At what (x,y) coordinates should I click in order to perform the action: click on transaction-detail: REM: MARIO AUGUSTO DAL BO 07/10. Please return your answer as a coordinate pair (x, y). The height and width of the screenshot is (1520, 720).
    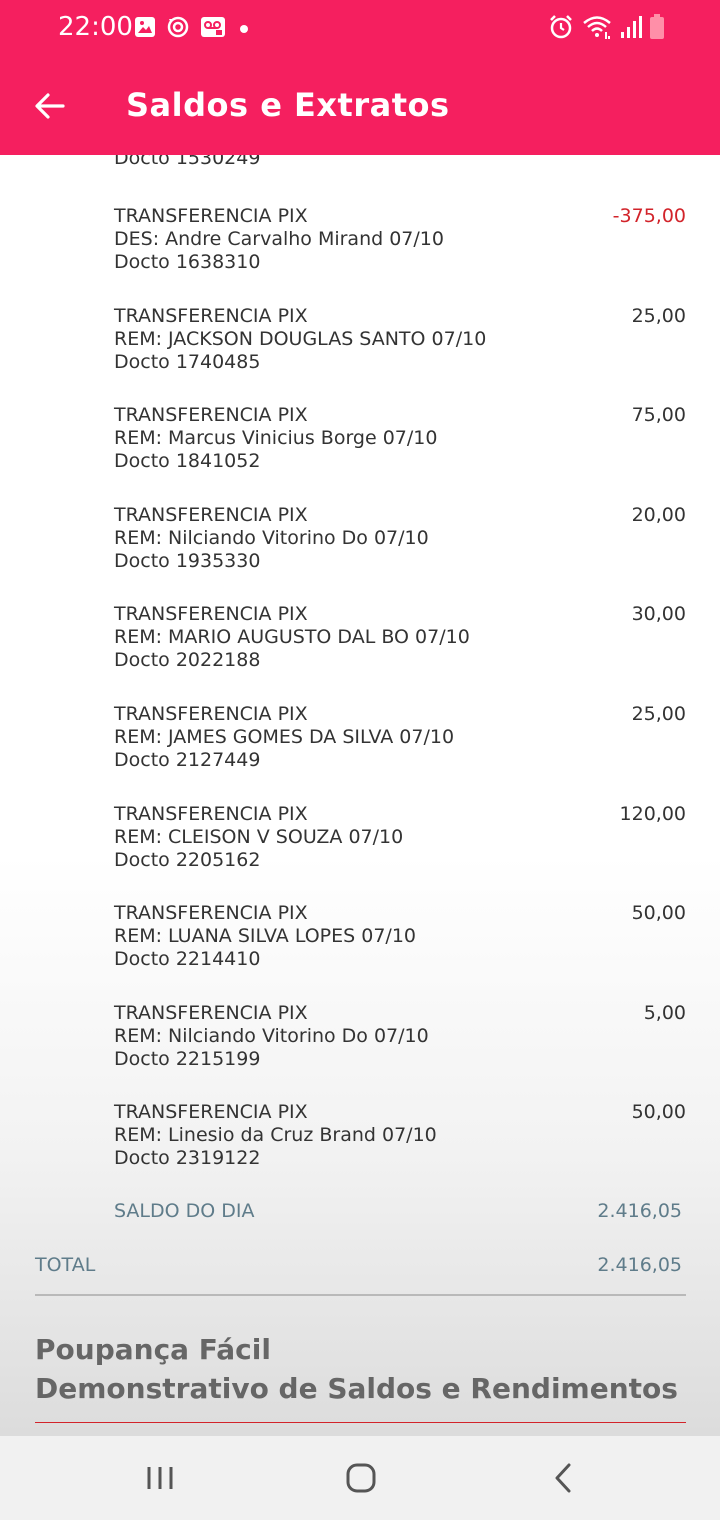
    Looking at the image, I should click on (292, 637).